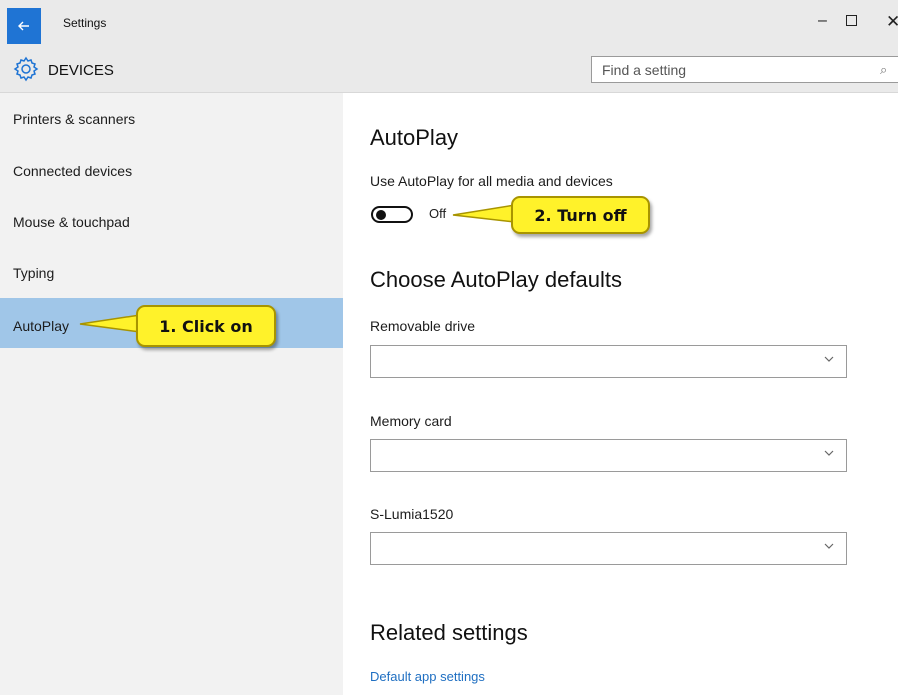 Image resolution: width=898 pixels, height=695 pixels. I want to click on callout-step-2: 2. Turn off, so click(580, 215).